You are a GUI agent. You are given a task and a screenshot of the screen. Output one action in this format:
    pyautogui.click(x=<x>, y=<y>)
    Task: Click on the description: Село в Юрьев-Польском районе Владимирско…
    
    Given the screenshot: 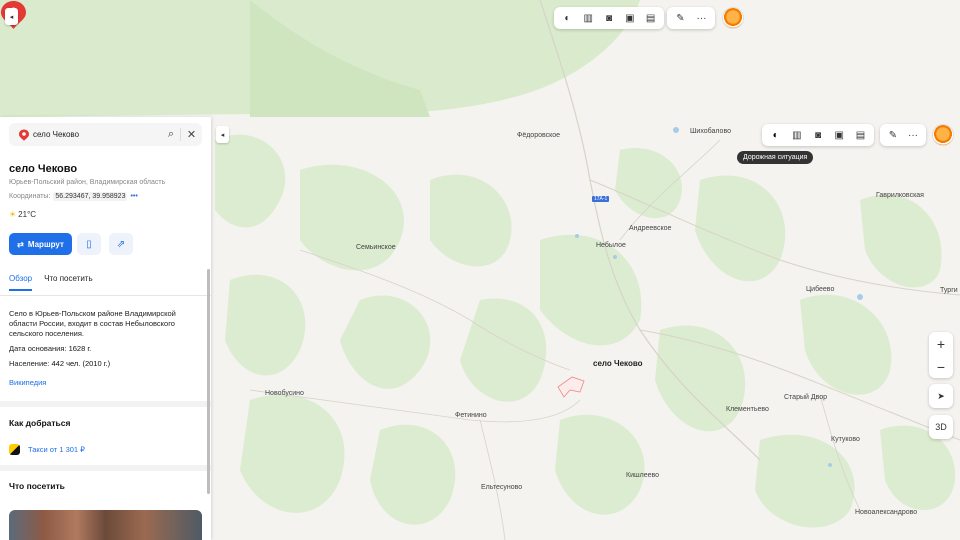 What is the action you would take?
    pyautogui.click(x=92, y=323)
    